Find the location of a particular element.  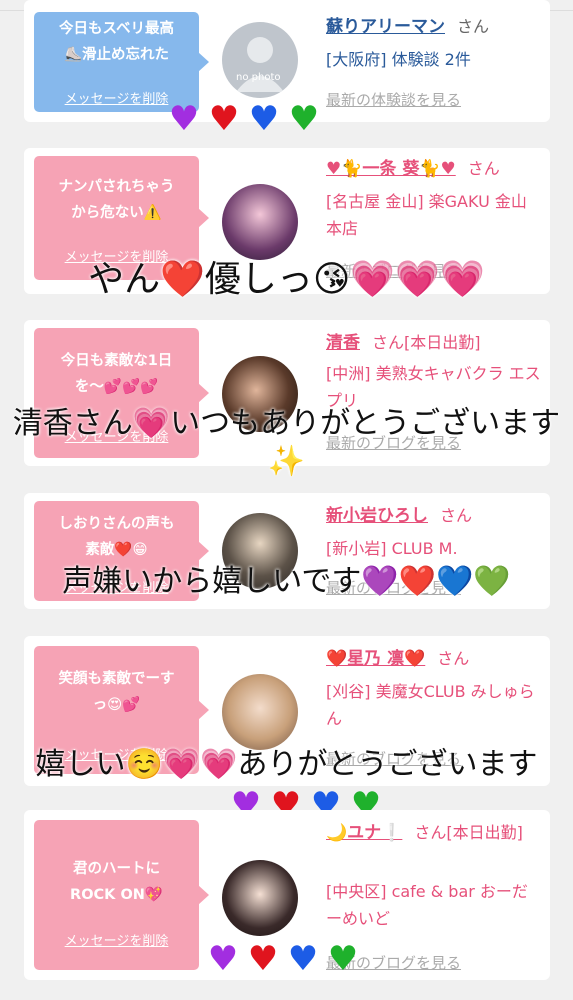

user-name-link: 清香 is located at coordinates (343, 343).